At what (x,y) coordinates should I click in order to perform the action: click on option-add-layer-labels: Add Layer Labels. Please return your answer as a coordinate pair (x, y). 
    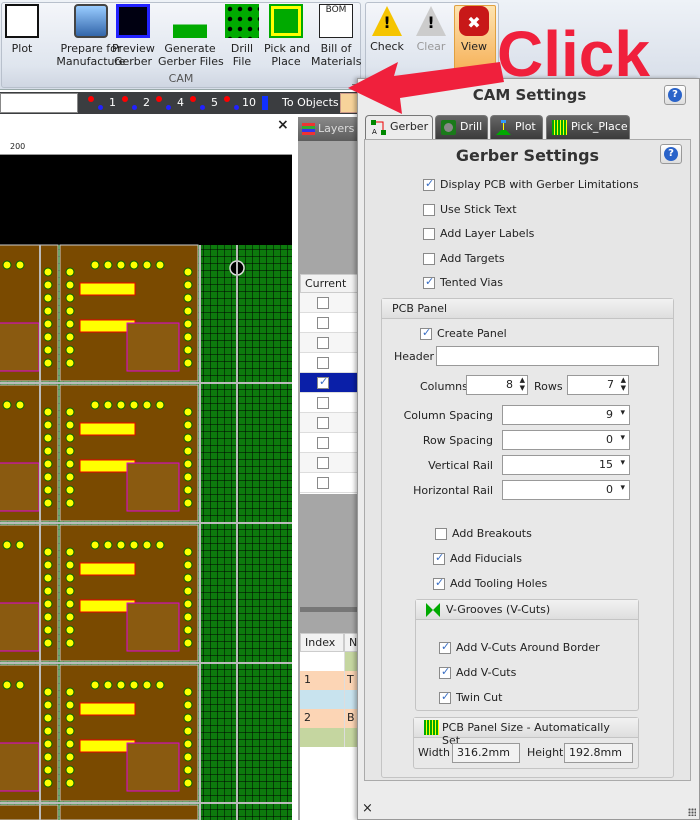
    Looking at the image, I should click on (478, 234).